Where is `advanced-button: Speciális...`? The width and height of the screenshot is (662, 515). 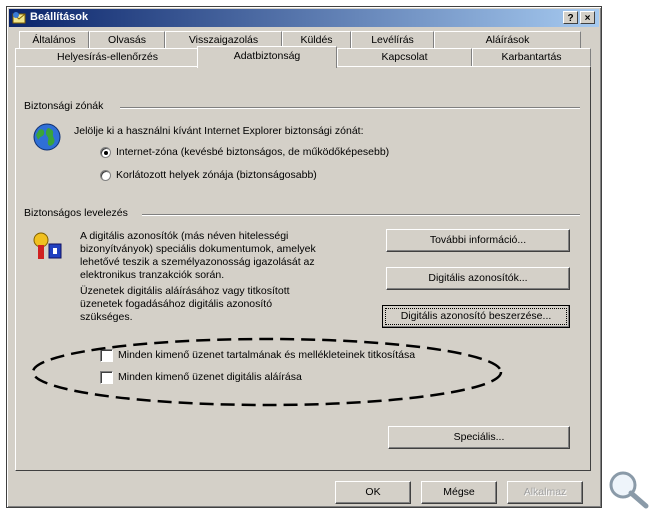
advanced-button: Speciális... is located at coordinates (479, 437).